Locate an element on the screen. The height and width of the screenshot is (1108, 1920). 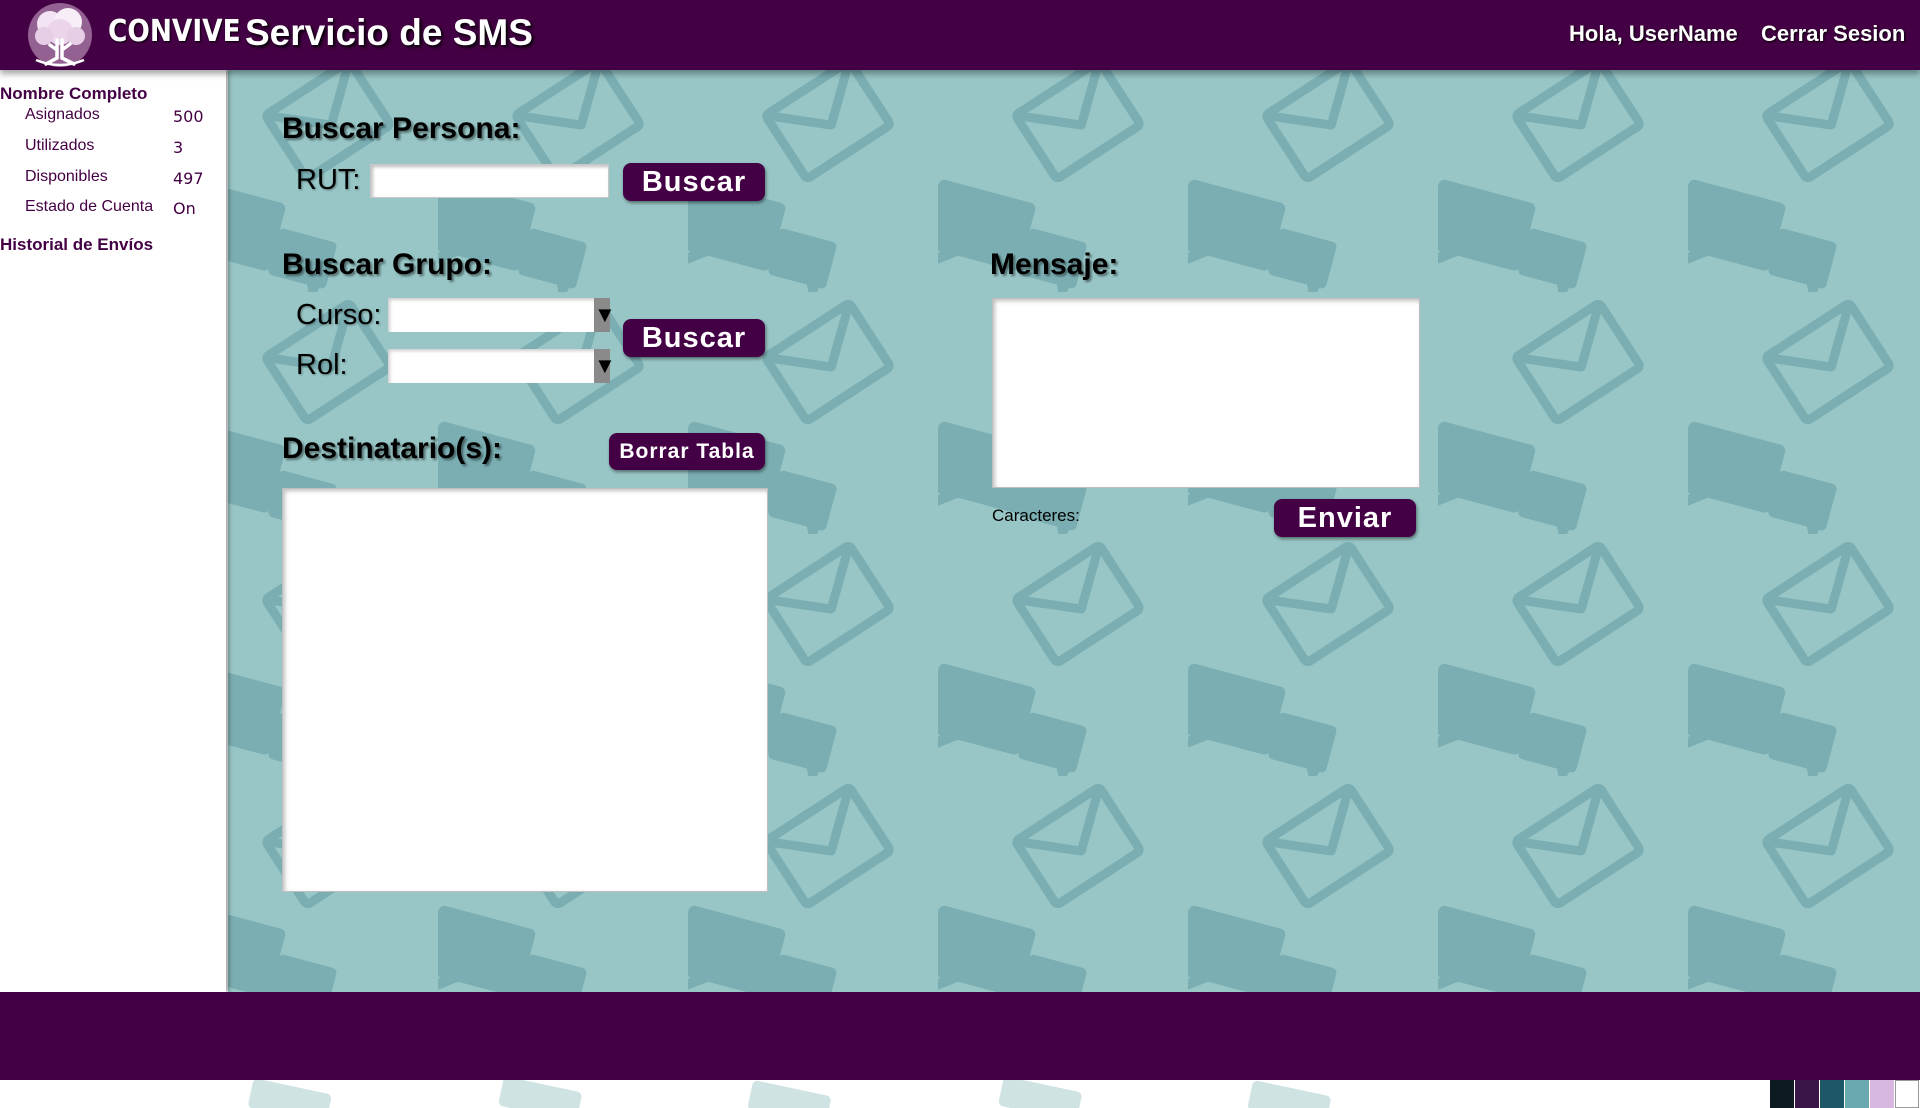
footer-bar is located at coordinates (960, 1036).